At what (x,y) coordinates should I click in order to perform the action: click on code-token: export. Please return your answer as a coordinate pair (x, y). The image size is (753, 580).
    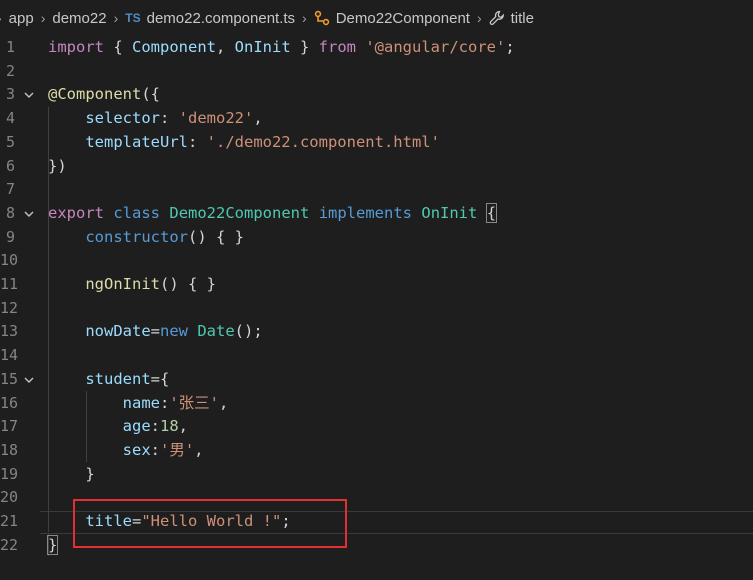
    Looking at the image, I should click on (76, 212).